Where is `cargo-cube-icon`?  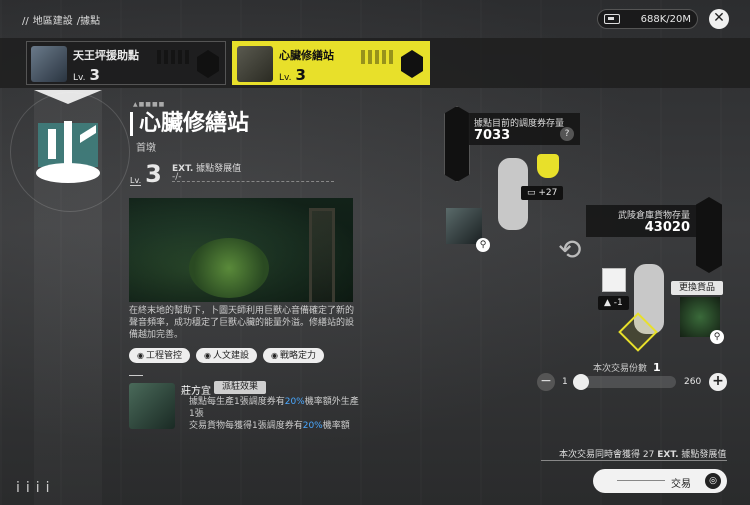 cargo-cube-icon is located at coordinates (614, 280).